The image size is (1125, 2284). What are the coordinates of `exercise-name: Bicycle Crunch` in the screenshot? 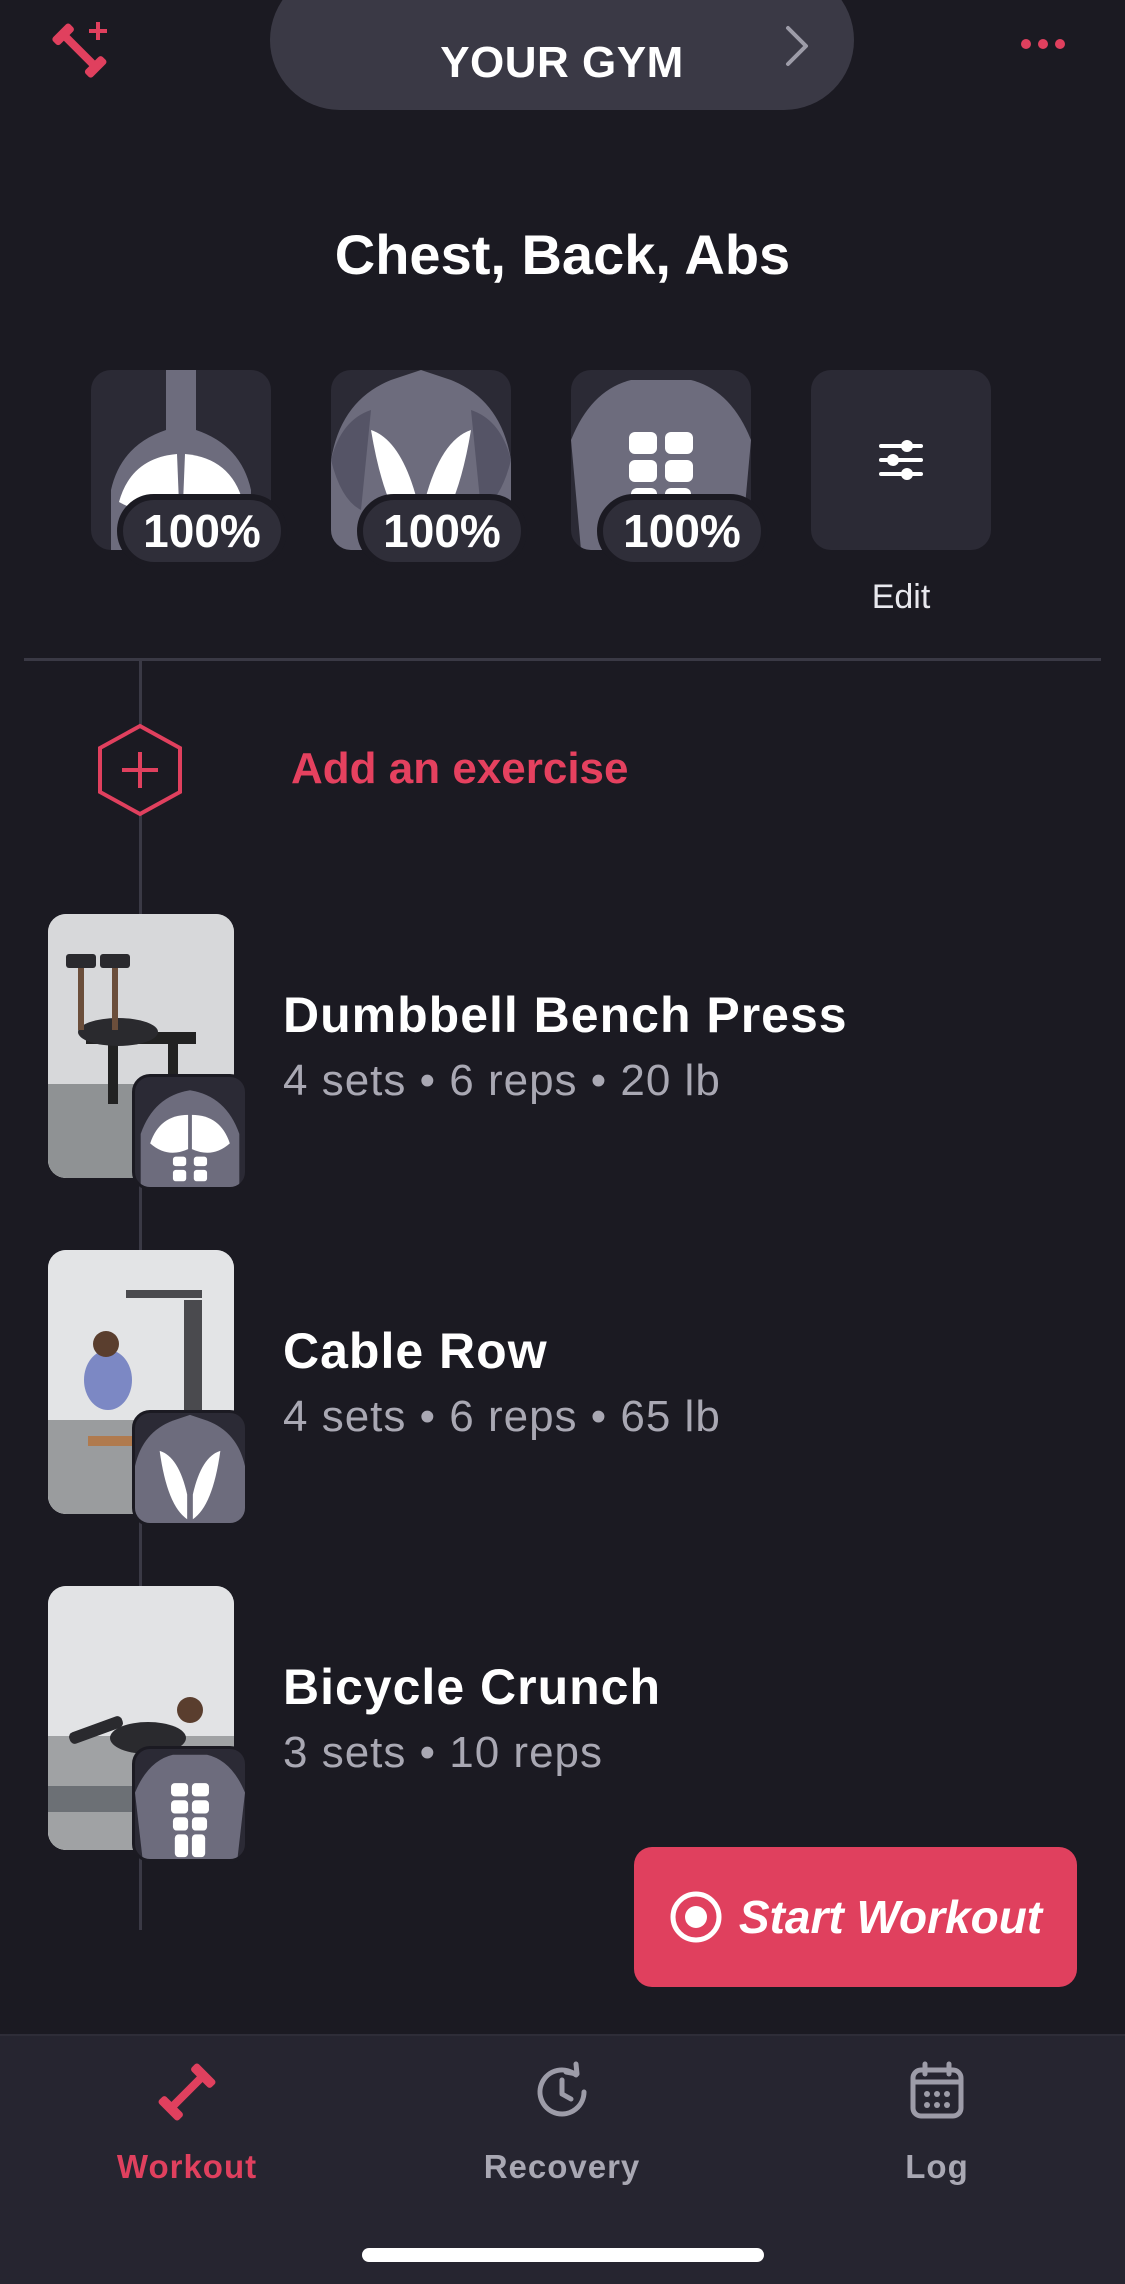 It's located at (472, 1687).